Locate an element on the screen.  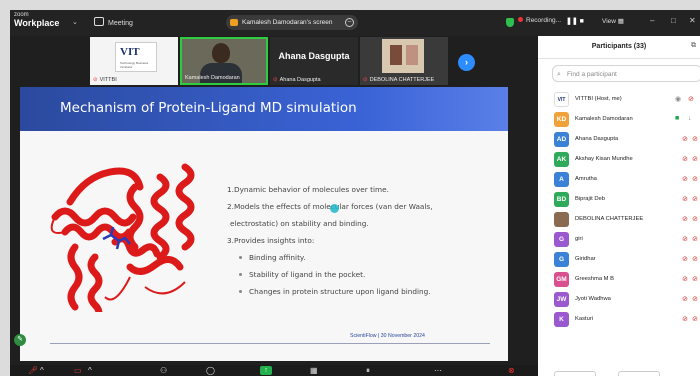
list-item: G Giridhar ⊘ ⊘ is located at coordinates (619, 260).